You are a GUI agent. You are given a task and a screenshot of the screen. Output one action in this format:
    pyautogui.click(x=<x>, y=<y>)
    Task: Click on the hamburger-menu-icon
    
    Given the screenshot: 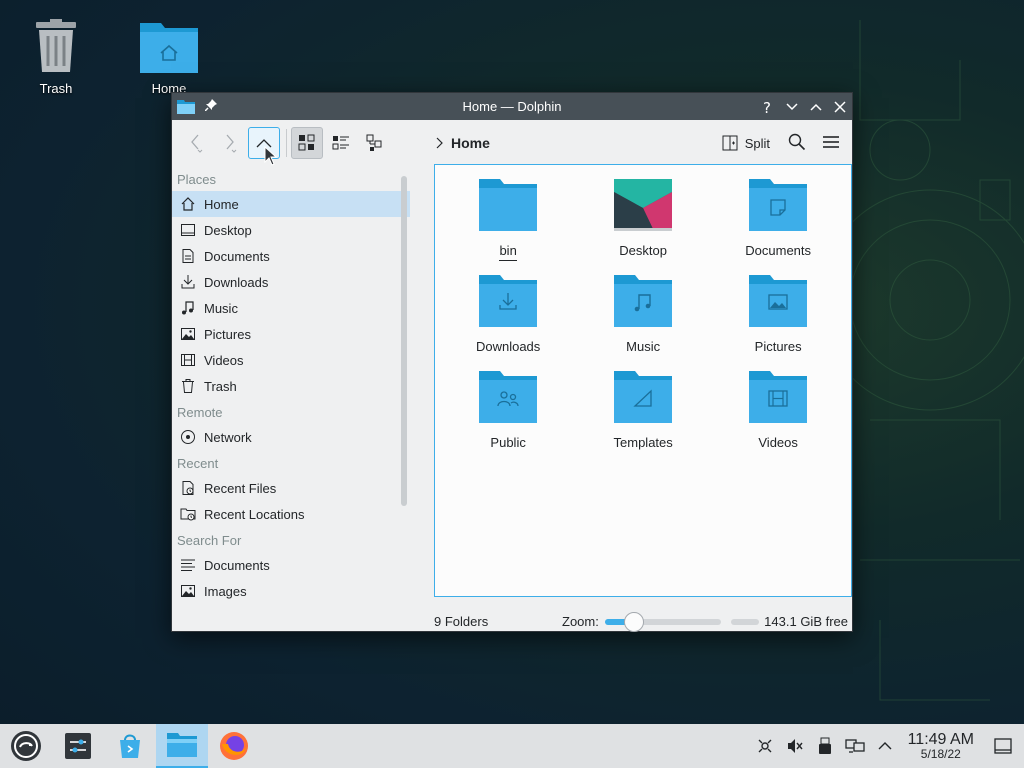 What is the action you would take?
    pyautogui.click(x=831, y=141)
    